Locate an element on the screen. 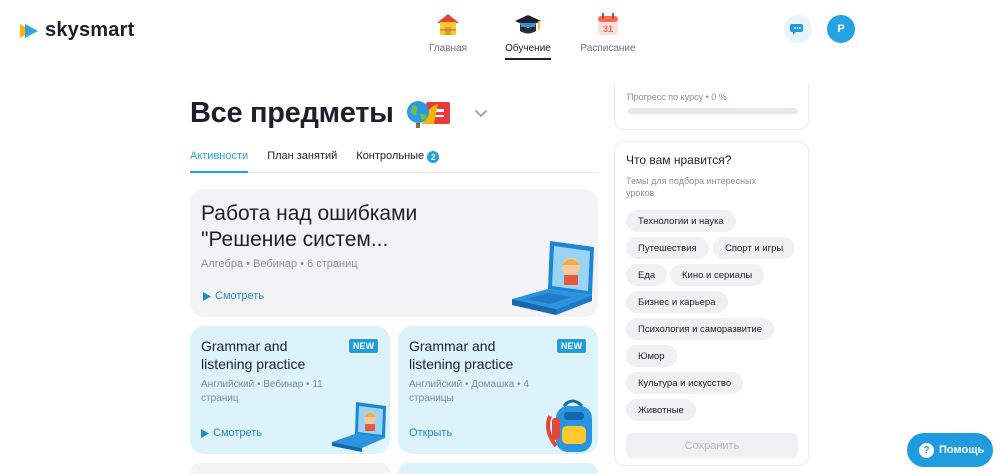  nav-home: Главная is located at coordinates (448, 35).